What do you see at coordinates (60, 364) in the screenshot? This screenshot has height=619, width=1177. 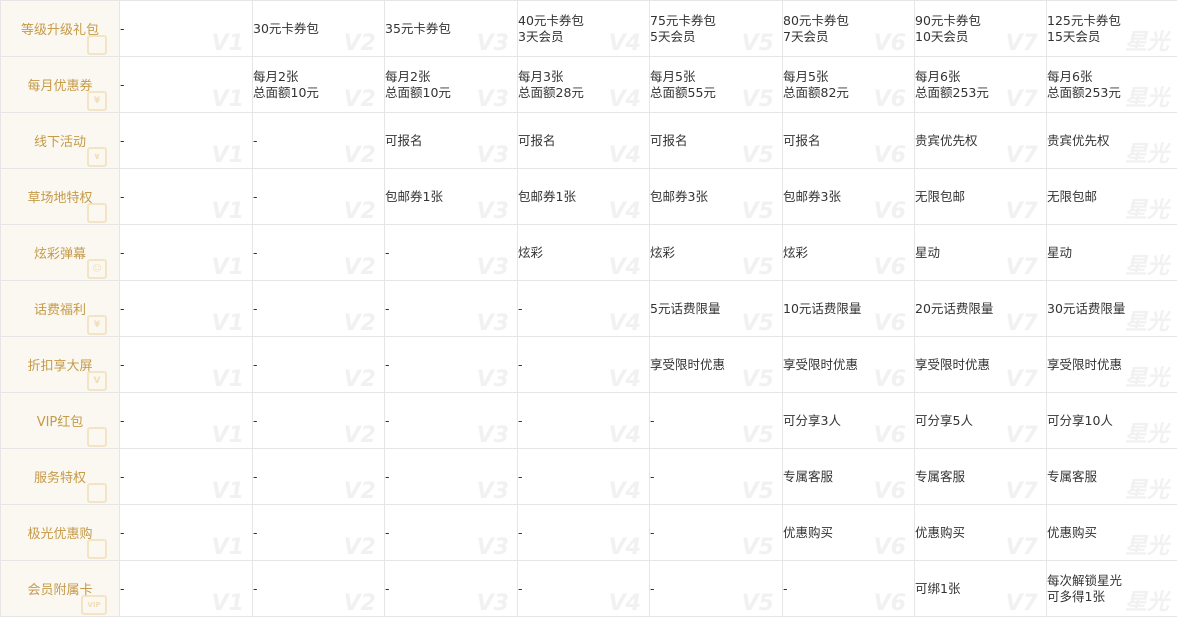 I see `row-label-cell: 折扣享大屏 V` at bounding box center [60, 364].